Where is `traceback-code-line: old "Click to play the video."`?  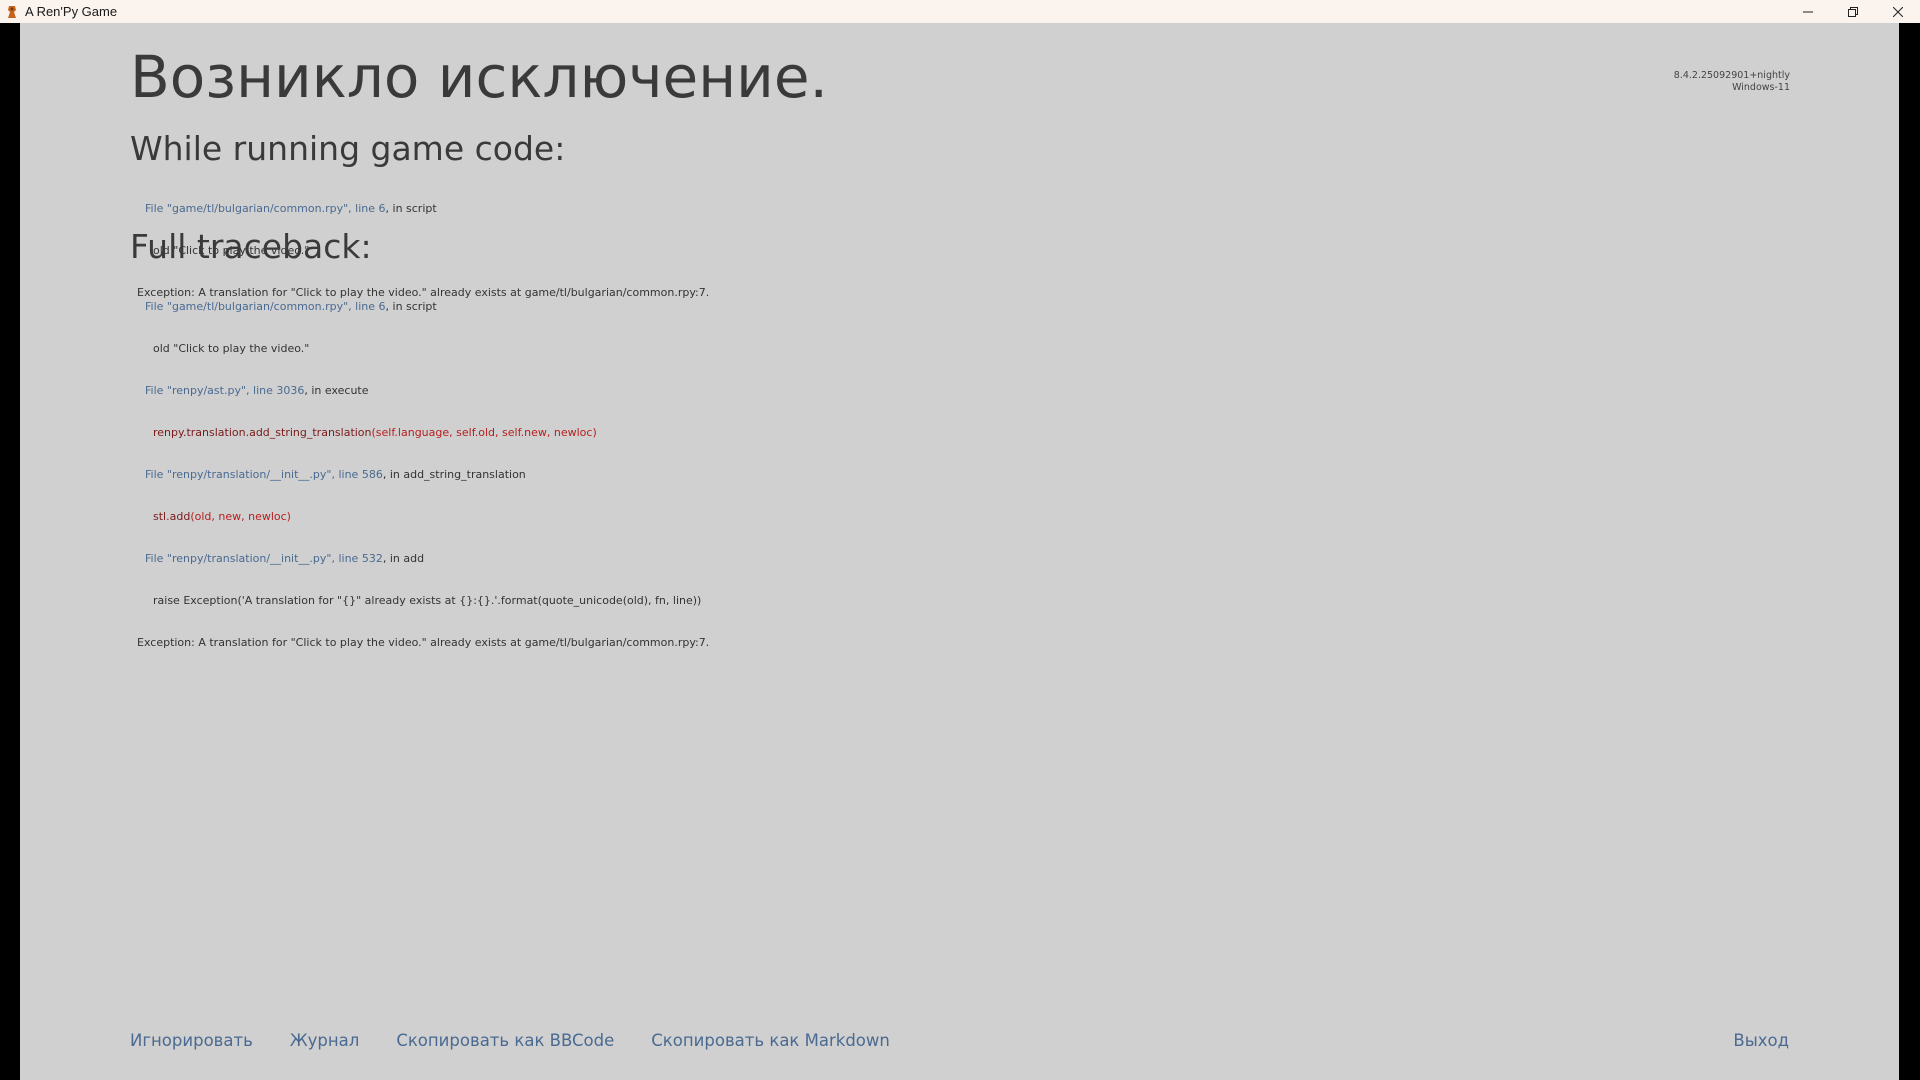 traceback-code-line: old "Click to play the video." is located at coordinates (231, 348).